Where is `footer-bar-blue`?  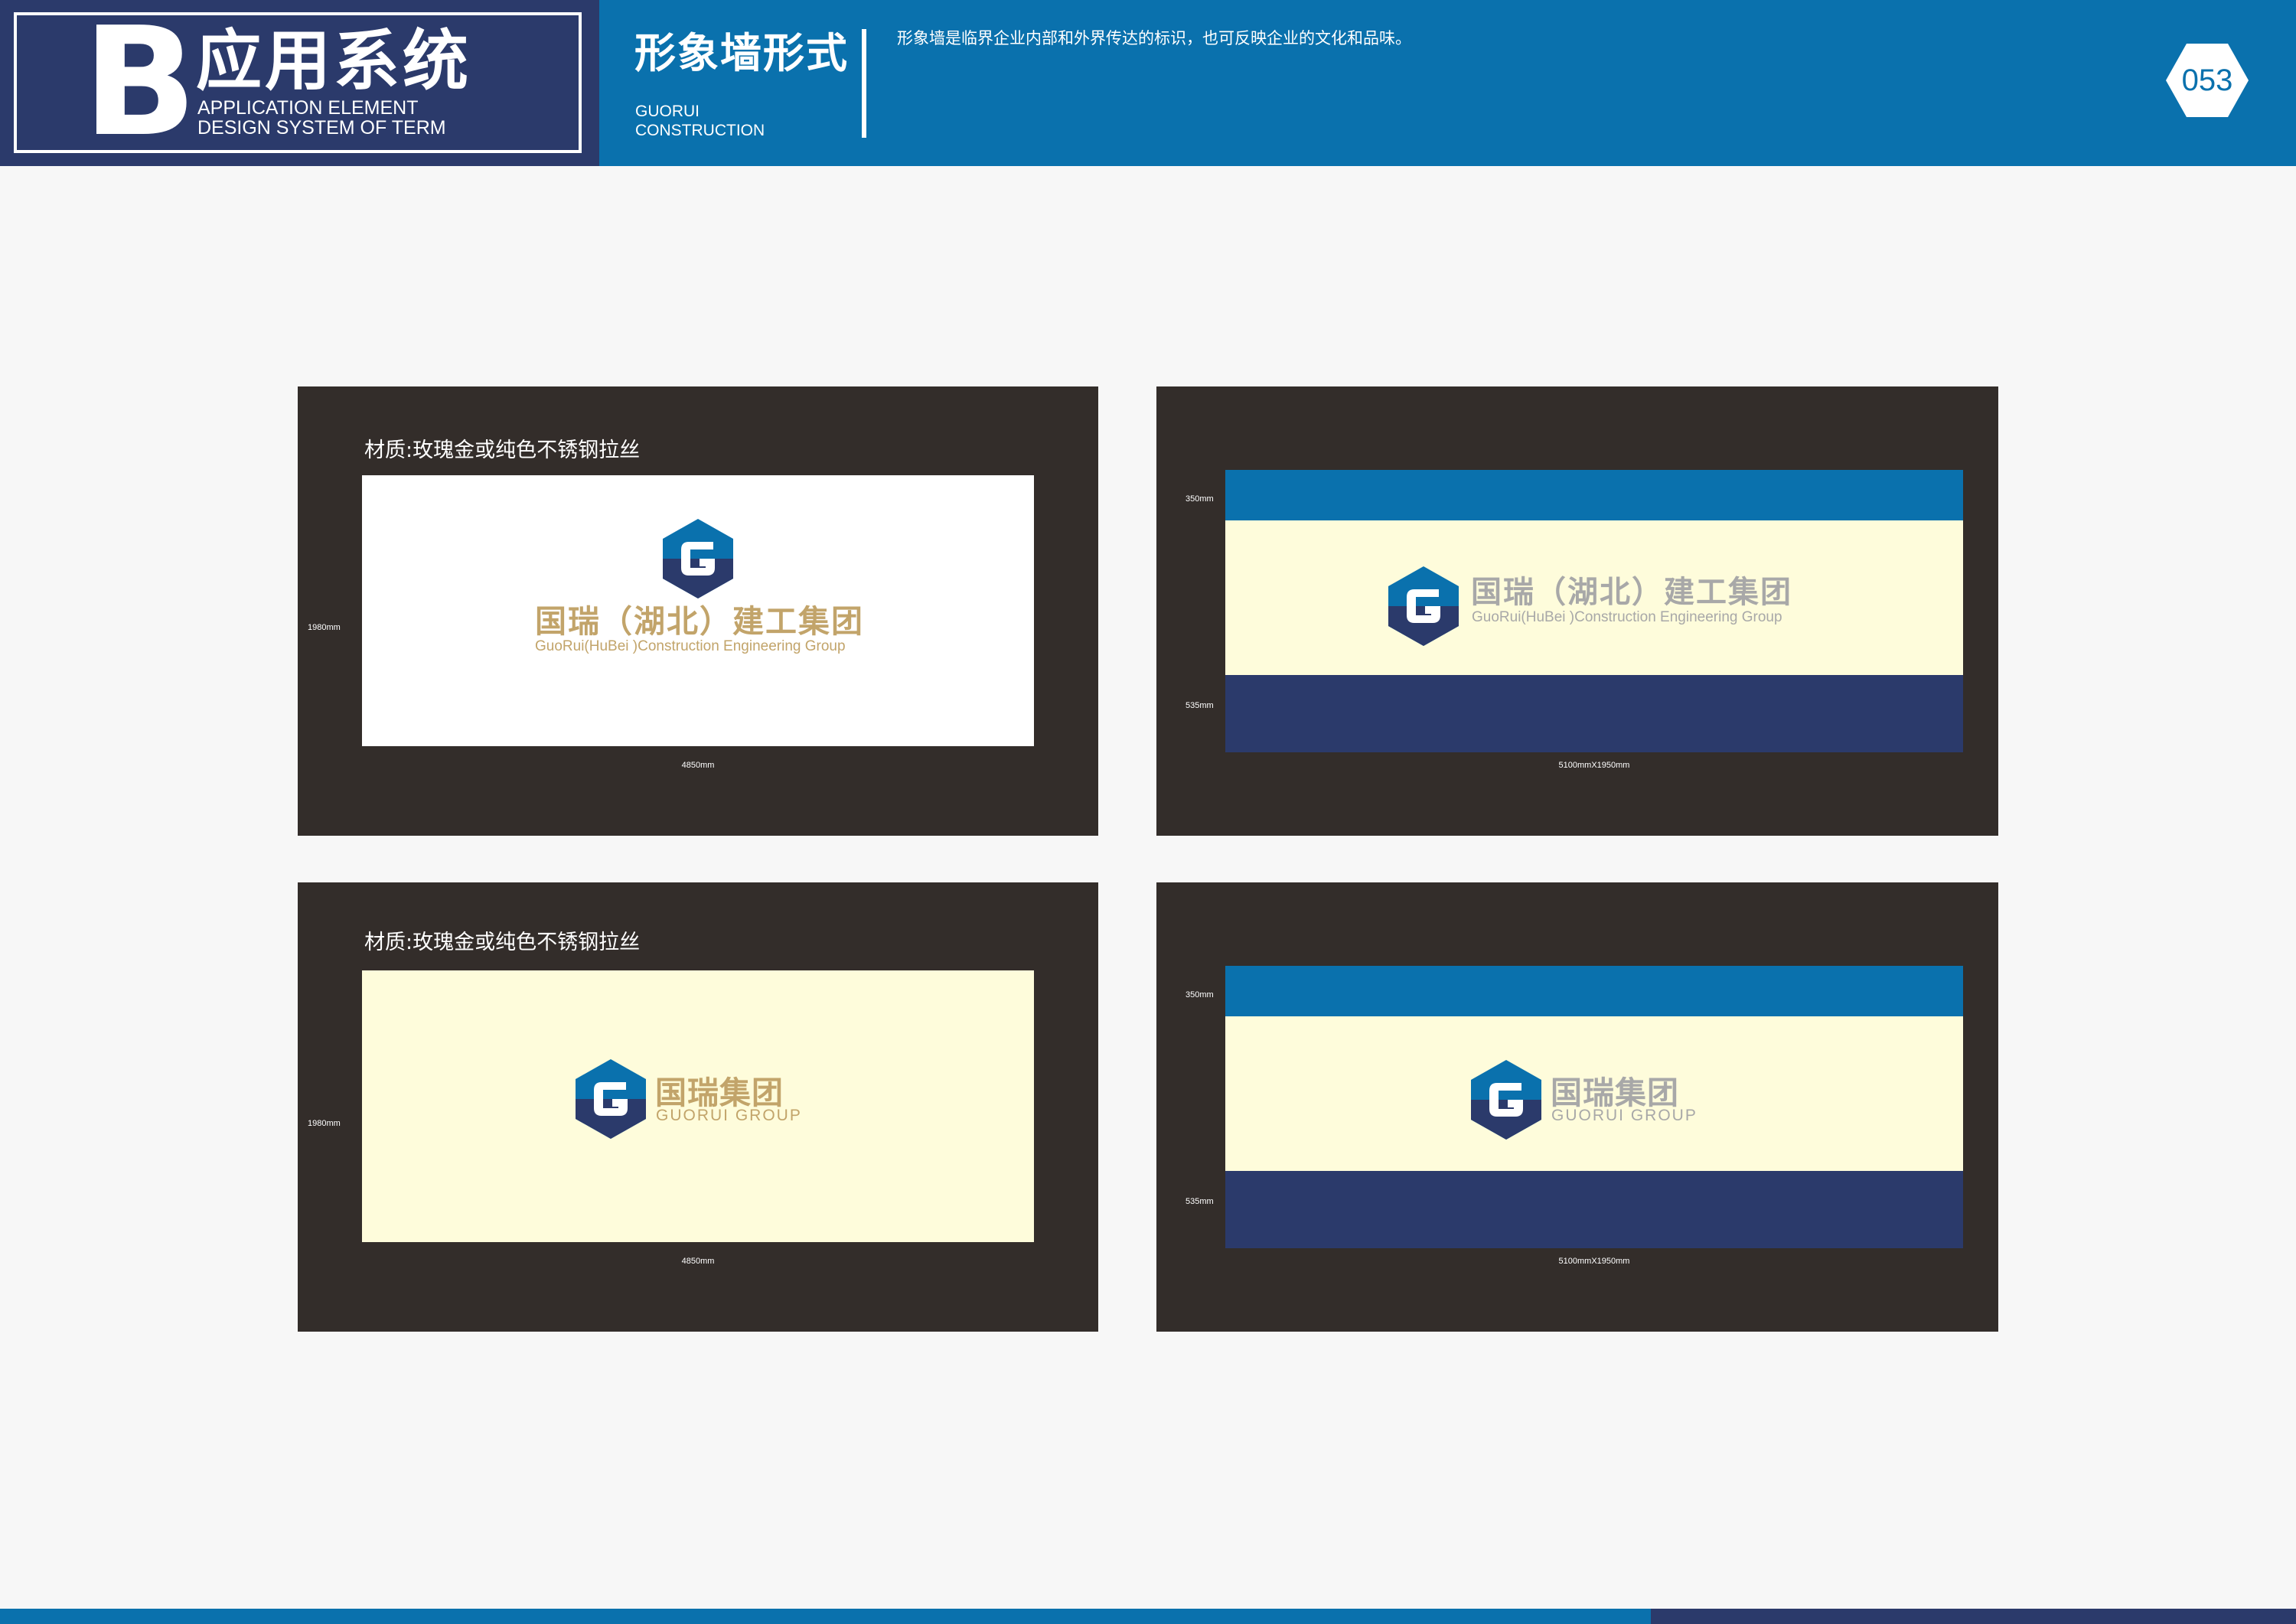
footer-bar-blue is located at coordinates (825, 1617).